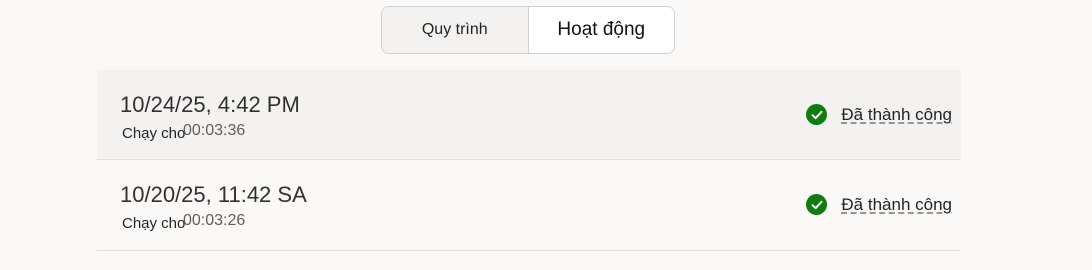  Describe the element at coordinates (213, 195) in the screenshot. I see `run-timestamp: 10/20/25, 11:42 SA` at that location.